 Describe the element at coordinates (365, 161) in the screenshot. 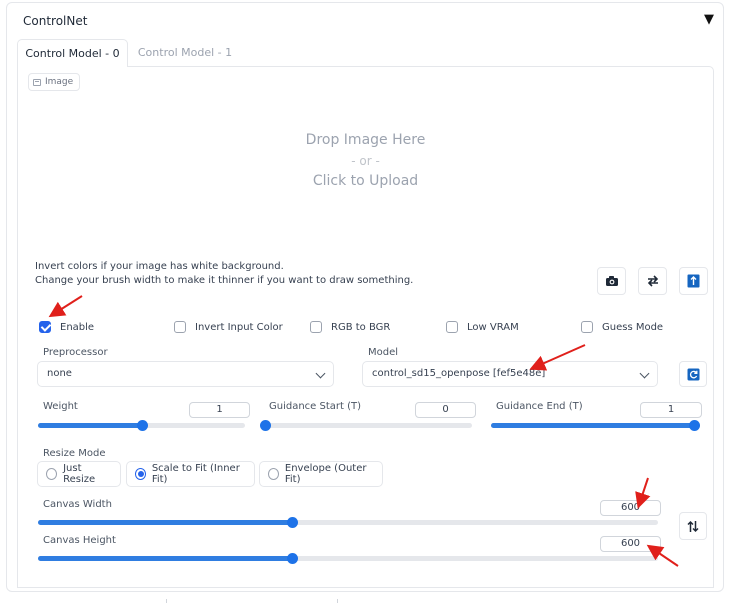

I see `drop-separator-text: - or -` at that location.